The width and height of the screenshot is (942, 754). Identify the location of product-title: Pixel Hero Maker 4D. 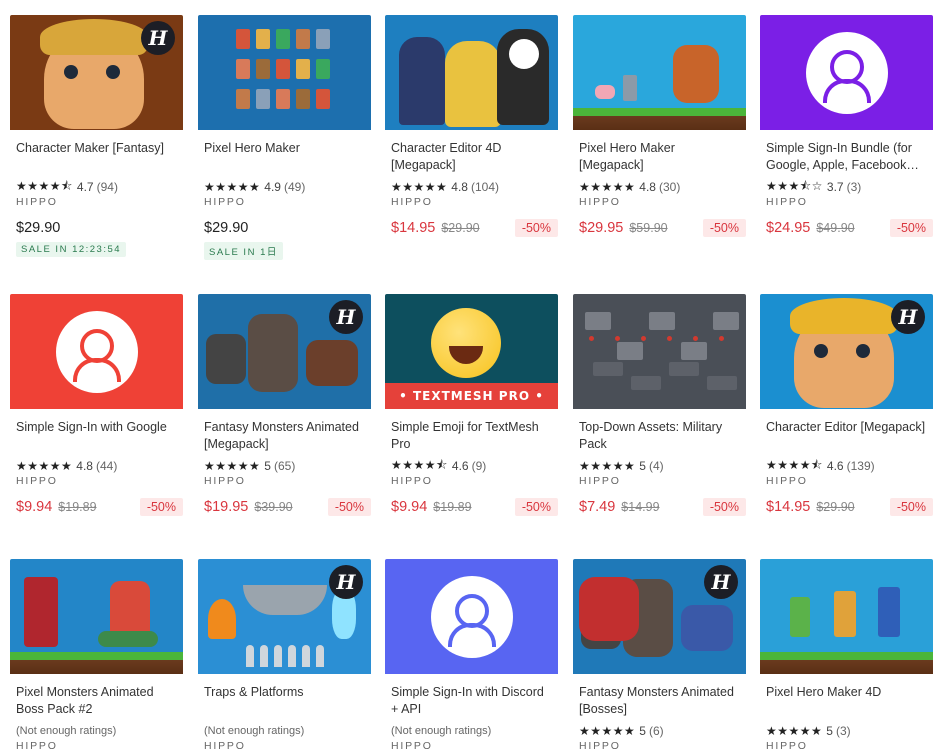
(846, 701).